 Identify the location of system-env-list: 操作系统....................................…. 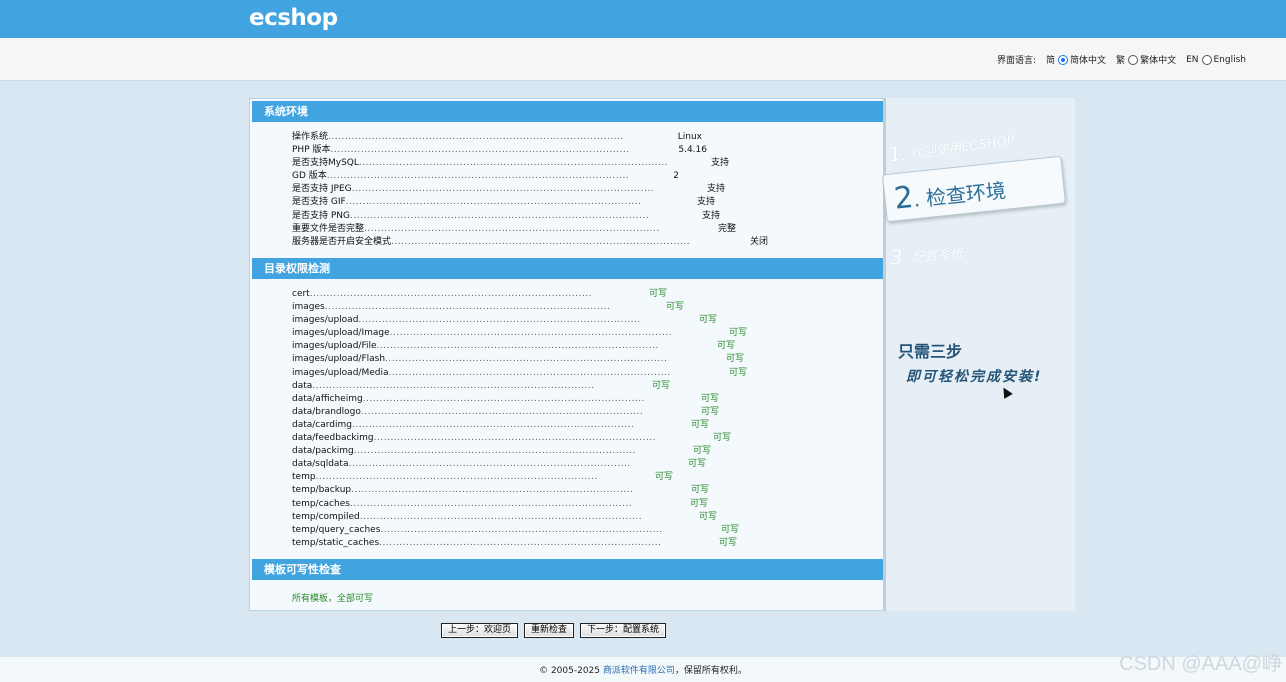
(530, 190).